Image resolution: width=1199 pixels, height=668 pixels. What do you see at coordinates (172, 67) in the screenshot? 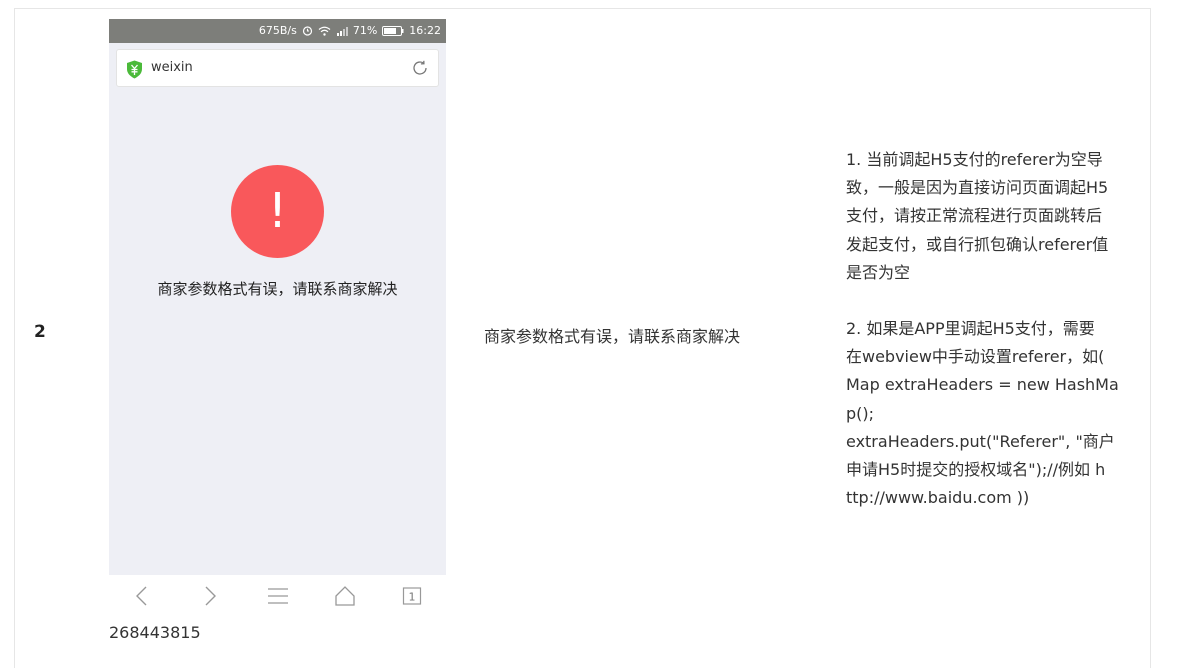
I see `address-text: weixin` at bounding box center [172, 67].